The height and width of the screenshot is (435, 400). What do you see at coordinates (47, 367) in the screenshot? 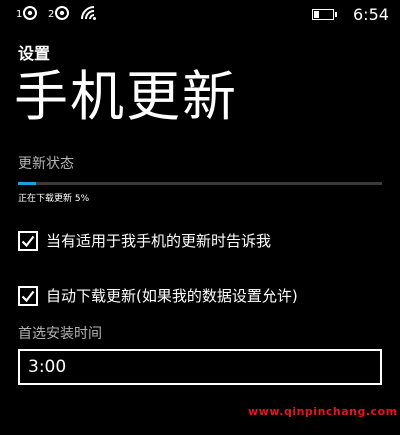
I see `install-time-value: 3:00` at bounding box center [47, 367].